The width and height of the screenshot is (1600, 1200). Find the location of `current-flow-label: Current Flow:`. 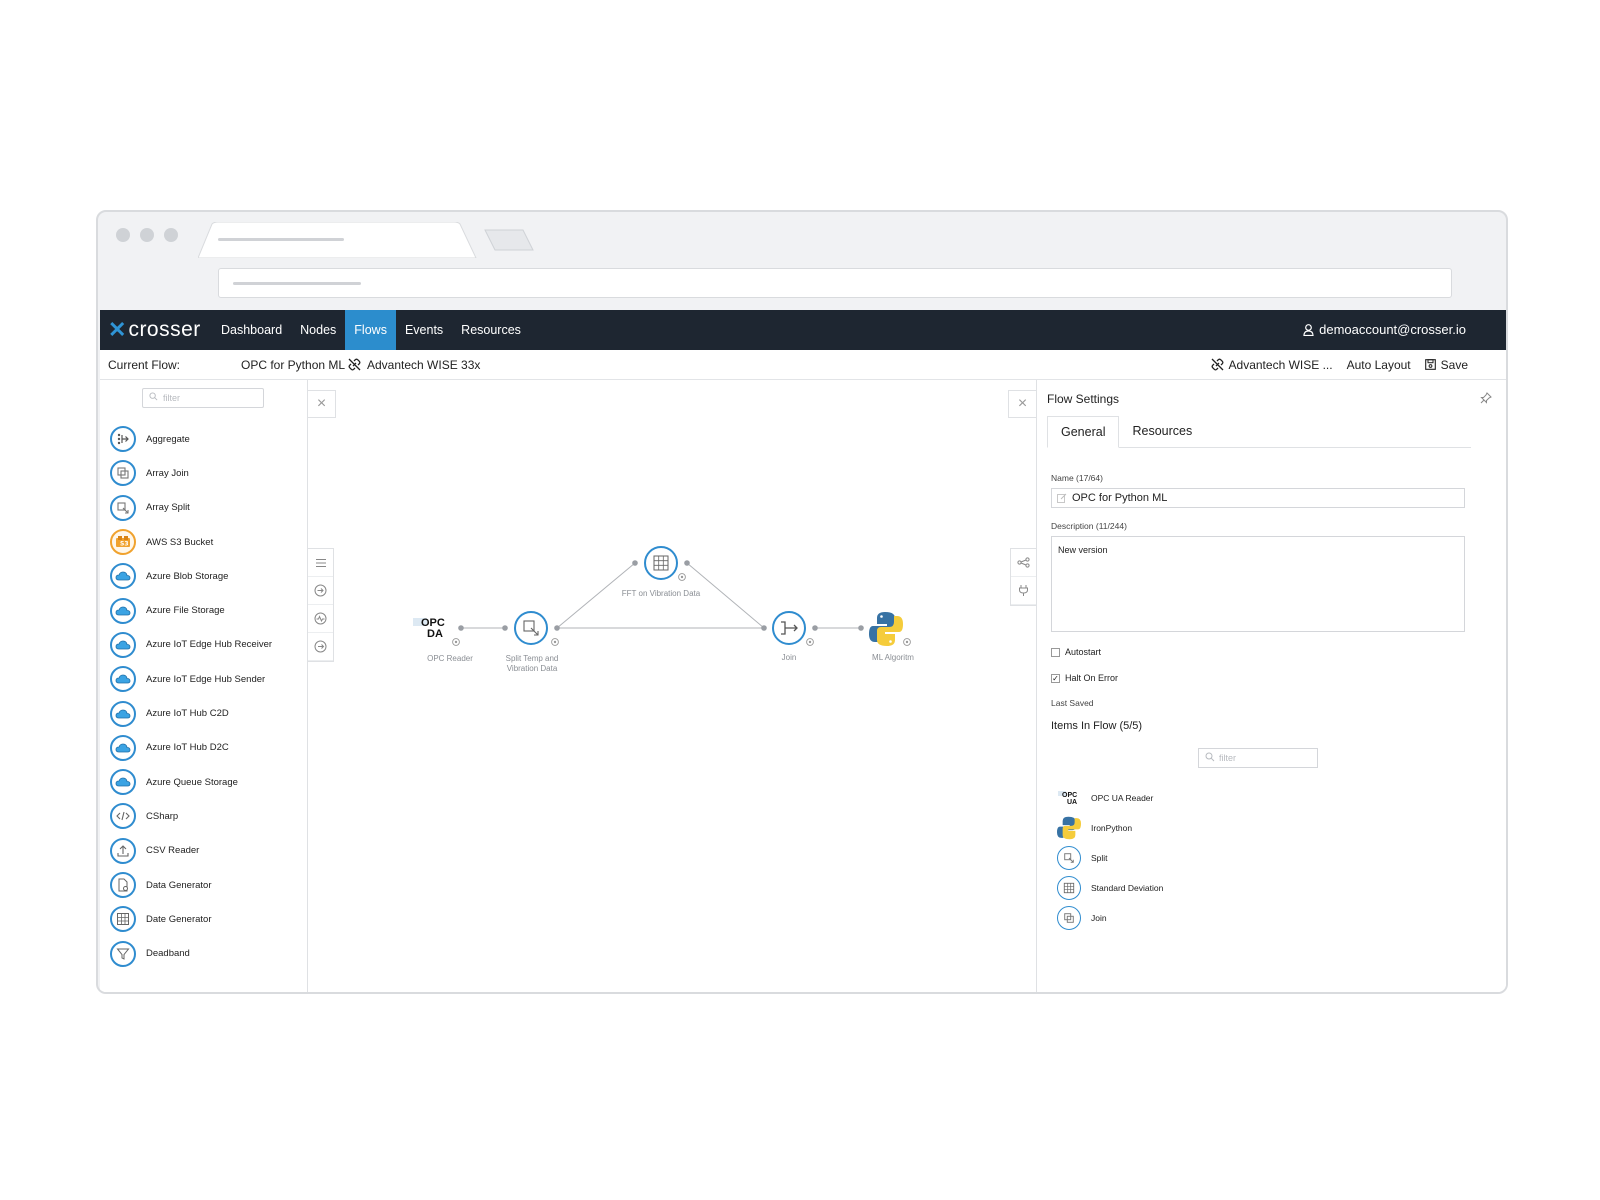

current-flow-label: Current Flow: is located at coordinates (144, 364).